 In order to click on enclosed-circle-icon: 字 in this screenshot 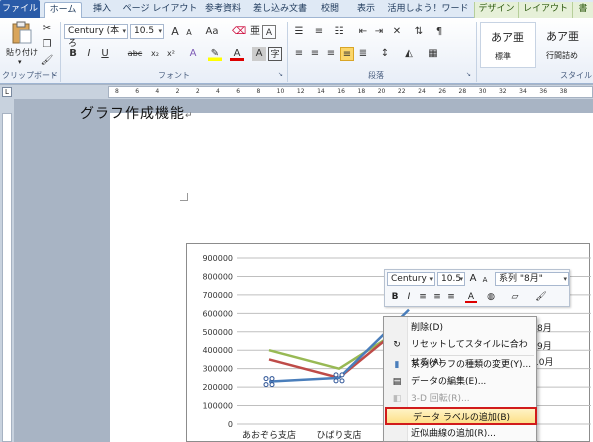, I will do `click(275, 54)`.